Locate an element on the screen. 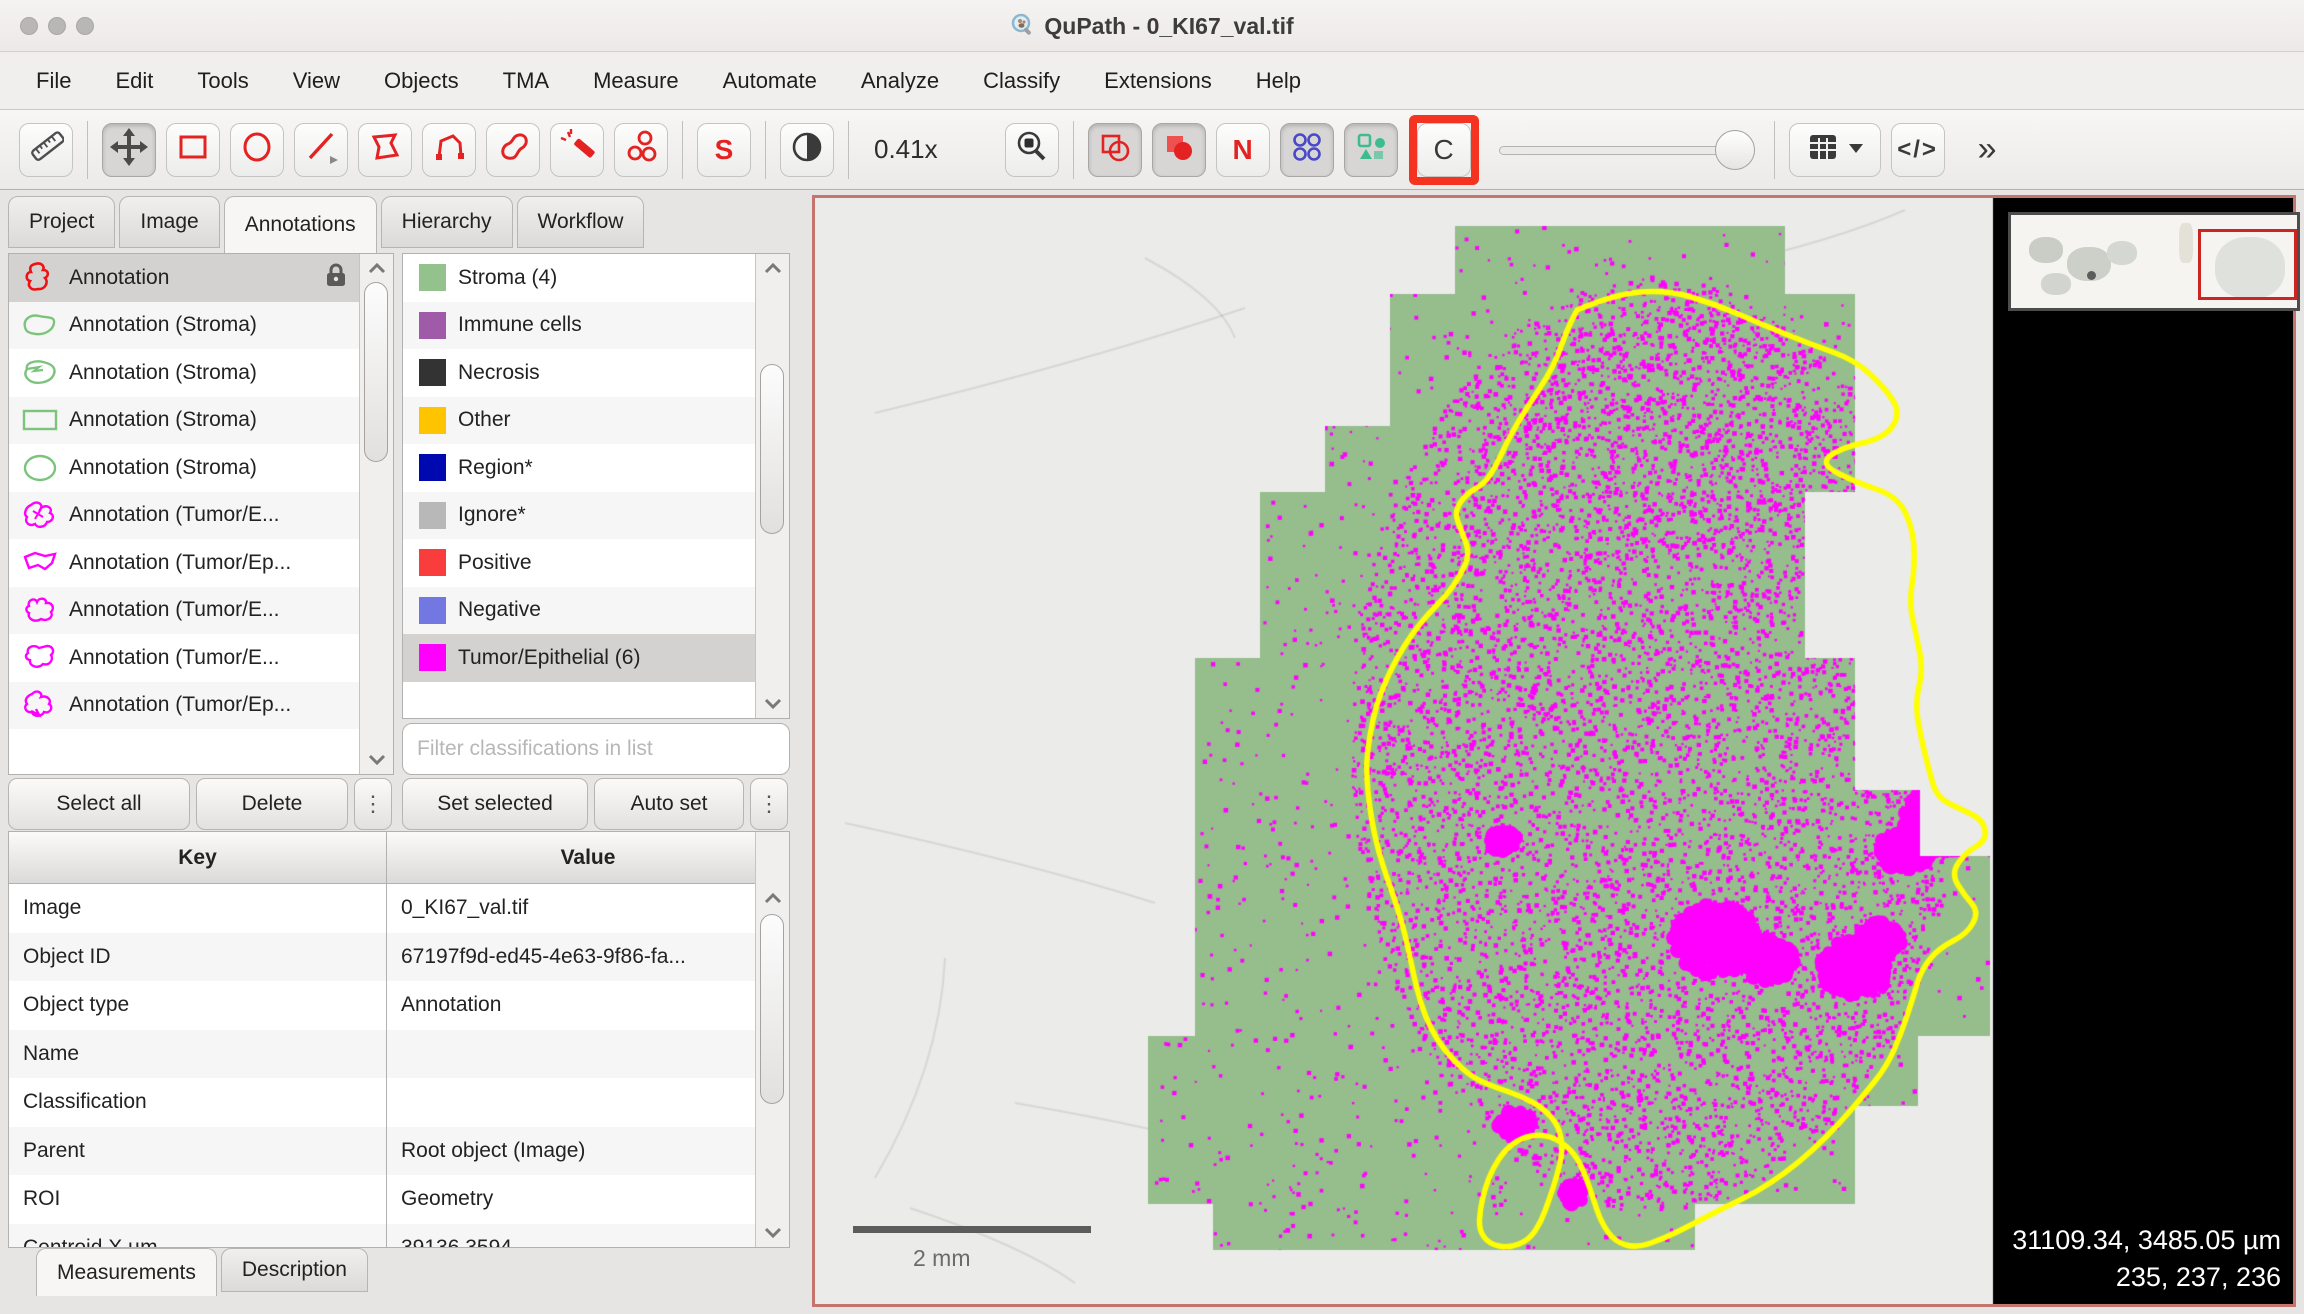 This screenshot has height=1314, width=2304. menu-file: File is located at coordinates (53, 81).